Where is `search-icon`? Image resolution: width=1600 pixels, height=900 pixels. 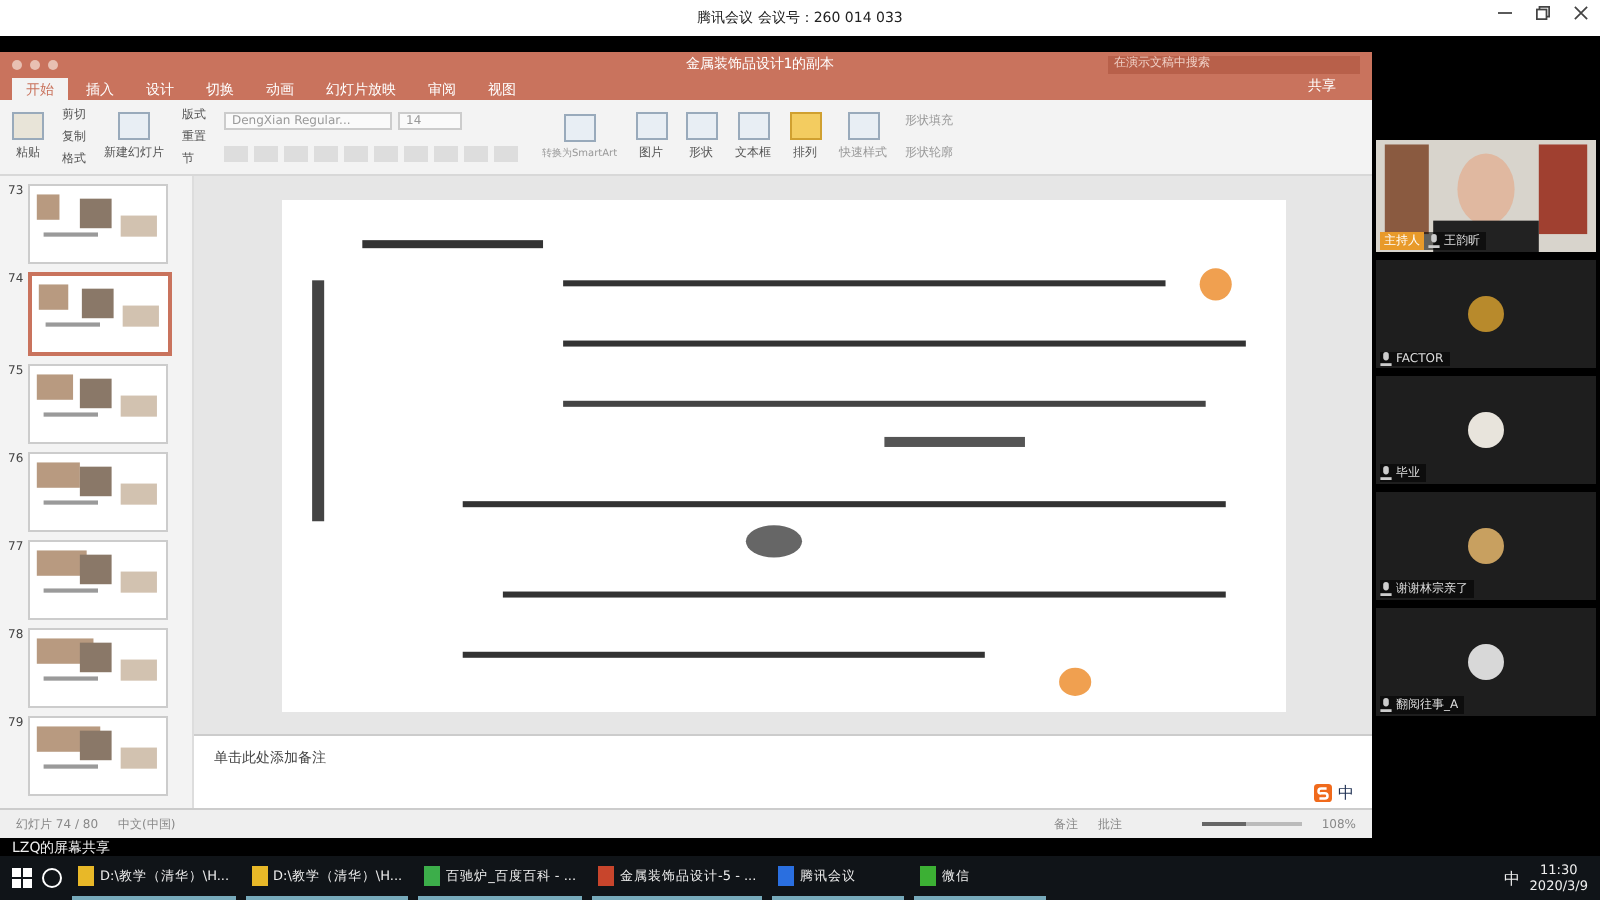
search-icon is located at coordinates (52, 878).